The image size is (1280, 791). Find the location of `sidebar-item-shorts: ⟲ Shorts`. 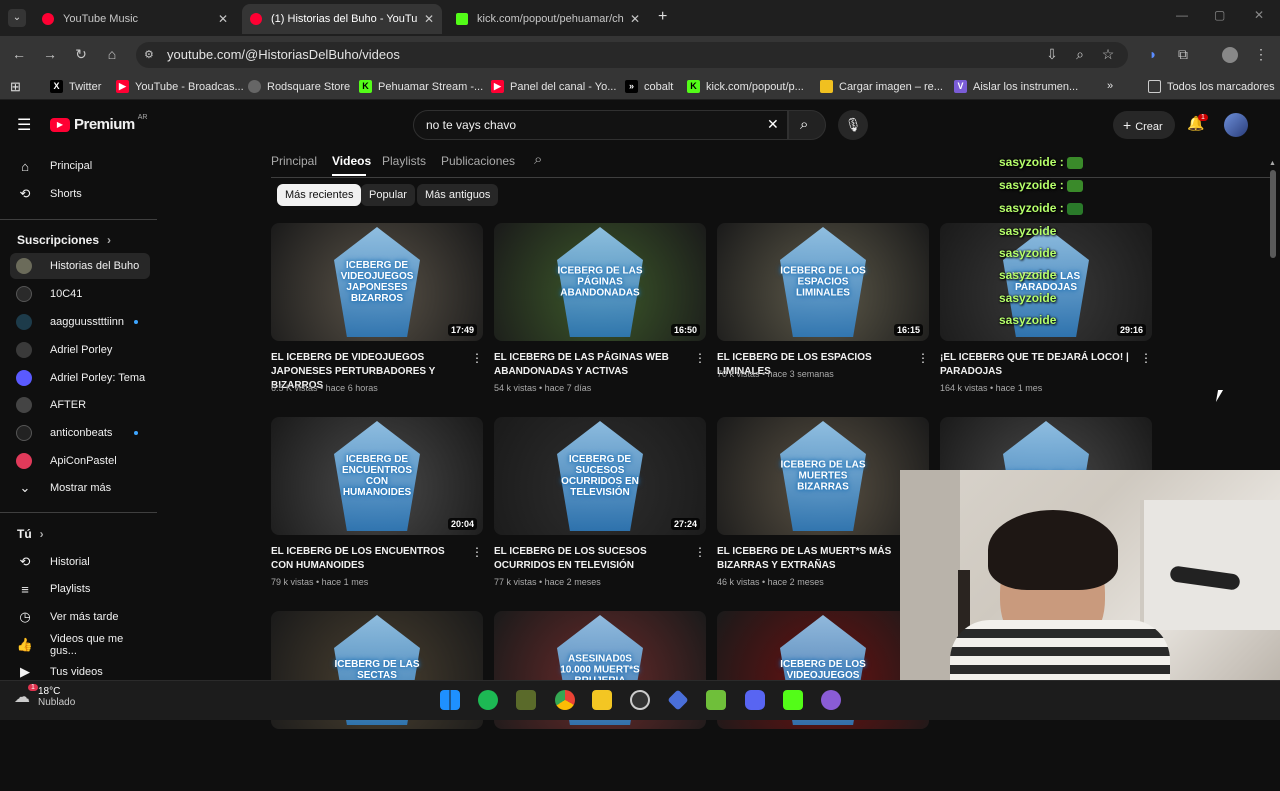

sidebar-item-shorts: ⟲ Shorts is located at coordinates (80, 194).